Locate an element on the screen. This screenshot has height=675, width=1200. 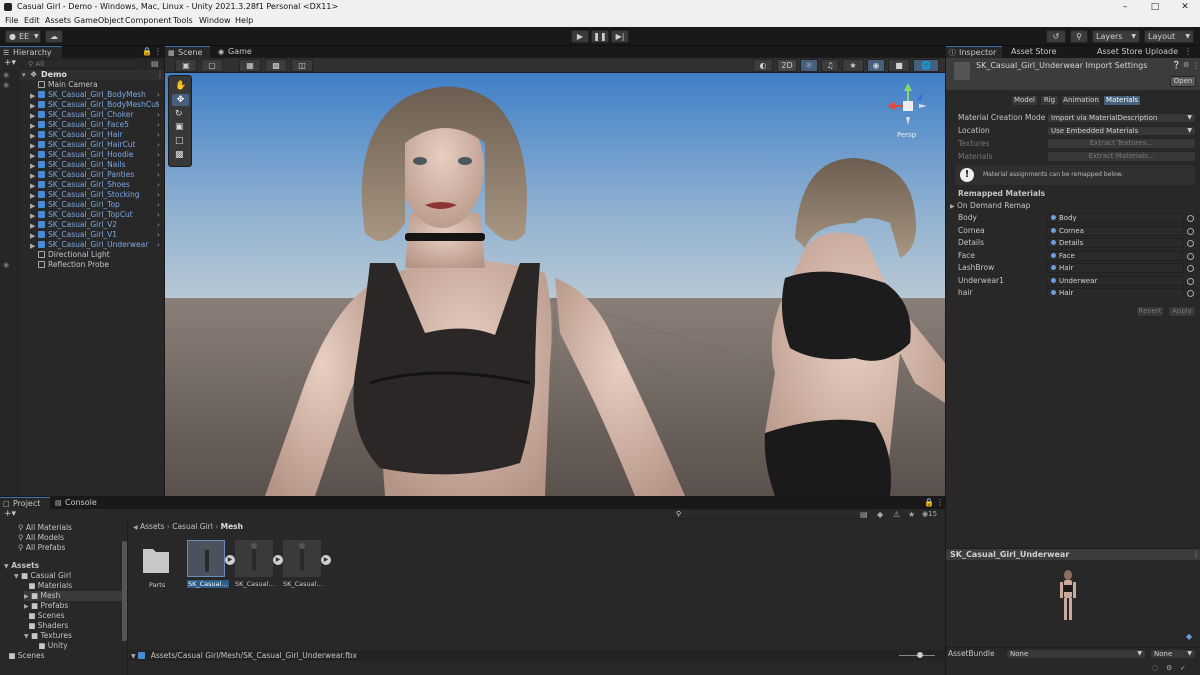
material-creation-mode-dropdown: Import via MaterialDescription ▼ is located at coordinates (1121, 118).